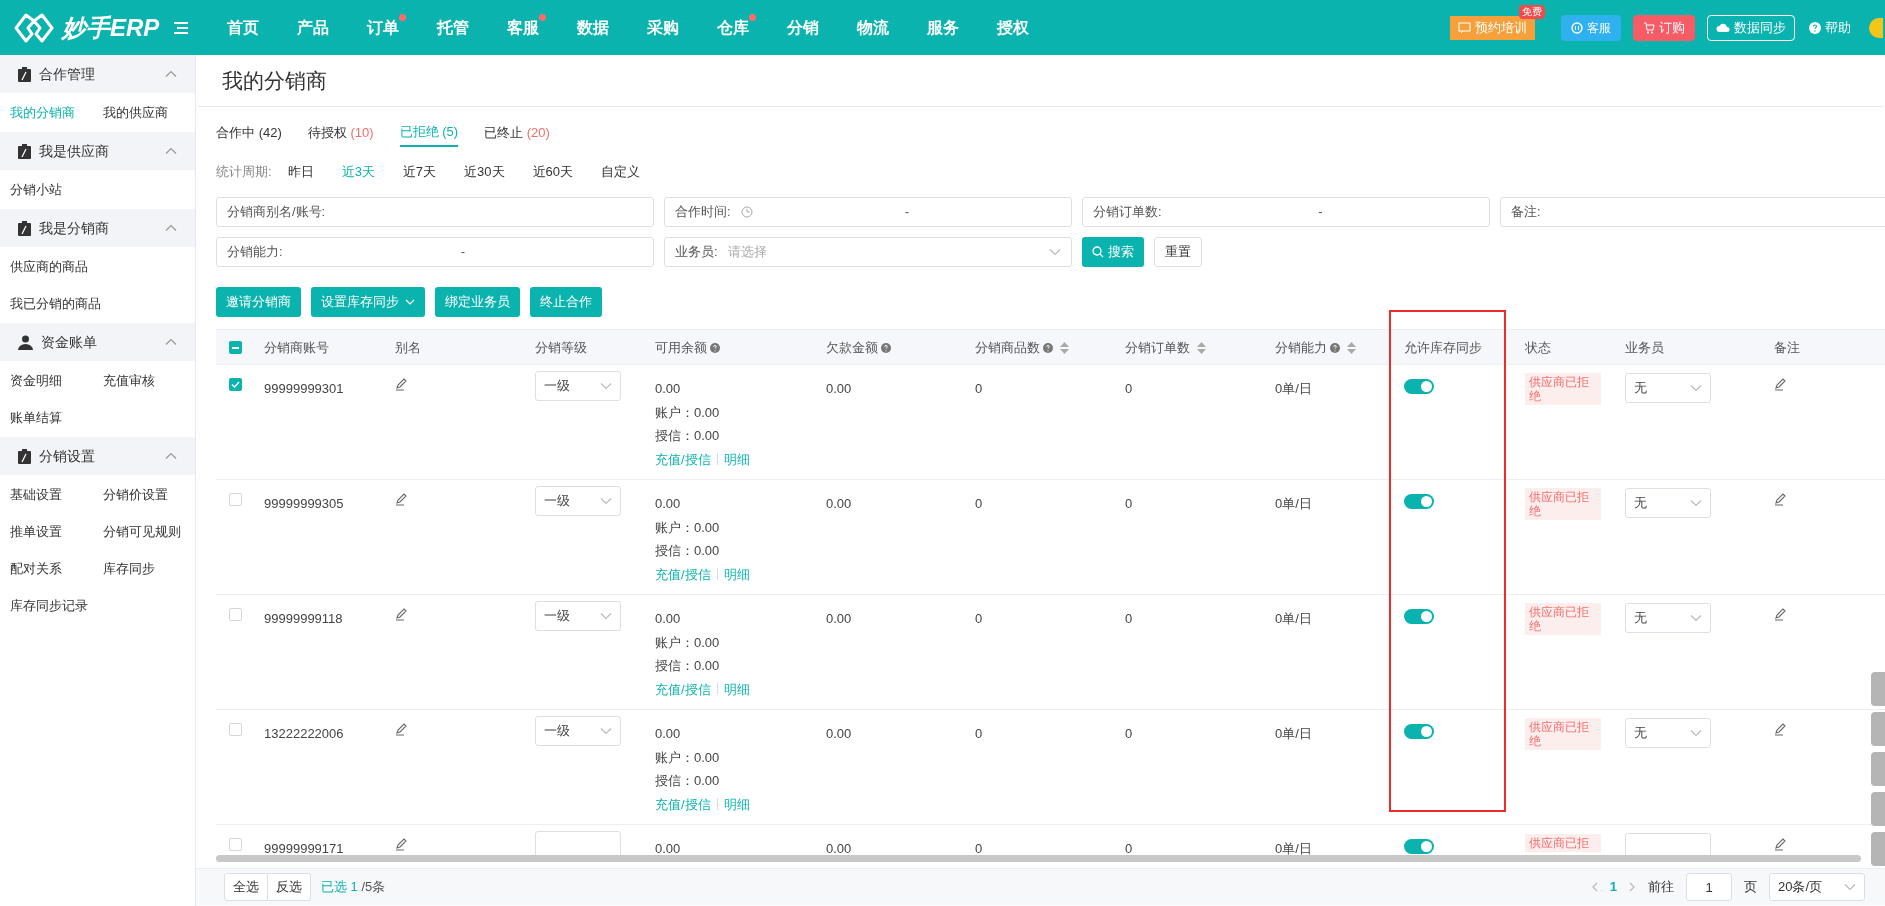 The height and width of the screenshot is (906, 1885). Describe the element at coordinates (578, 843) in the screenshot. I see `level-select` at that location.